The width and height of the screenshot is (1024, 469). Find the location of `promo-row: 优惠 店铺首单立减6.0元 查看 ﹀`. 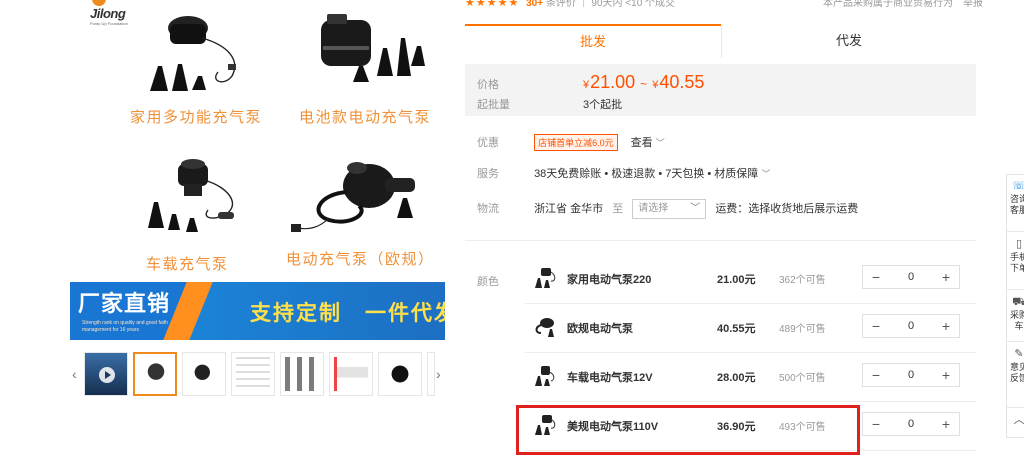

promo-row: 优惠 店铺首单立减6.0元 查看 ﹀ is located at coordinates (571, 142).